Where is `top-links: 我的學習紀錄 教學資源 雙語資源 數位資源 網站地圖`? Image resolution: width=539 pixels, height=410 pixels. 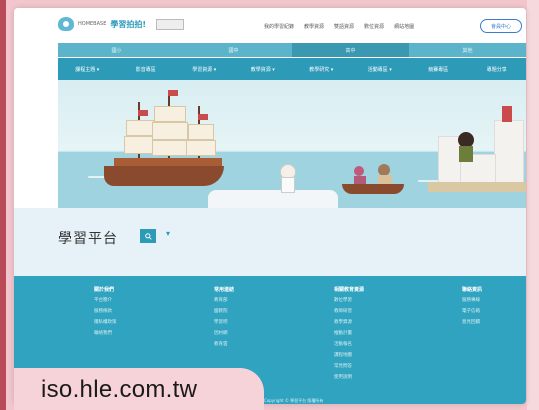
top-links: 我的學習紀錄 教學資源 雙語資源 數位資源 網站地圖 is located at coordinates (339, 26).